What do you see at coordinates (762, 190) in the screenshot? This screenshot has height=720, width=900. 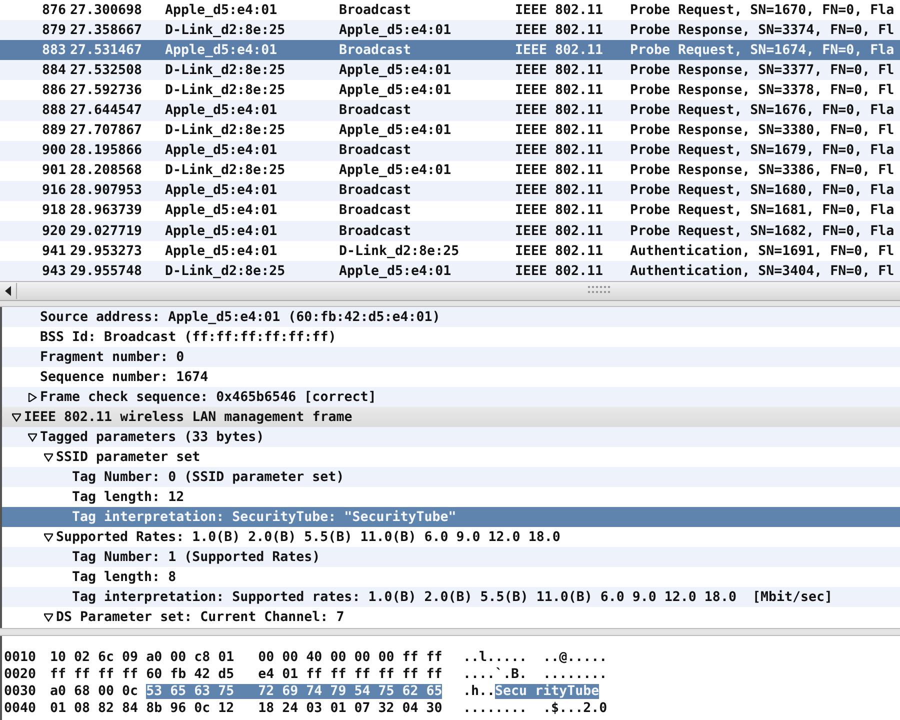 I see `packet-info: Probe Request, SN=1680, FN=0, Fla` at bounding box center [762, 190].